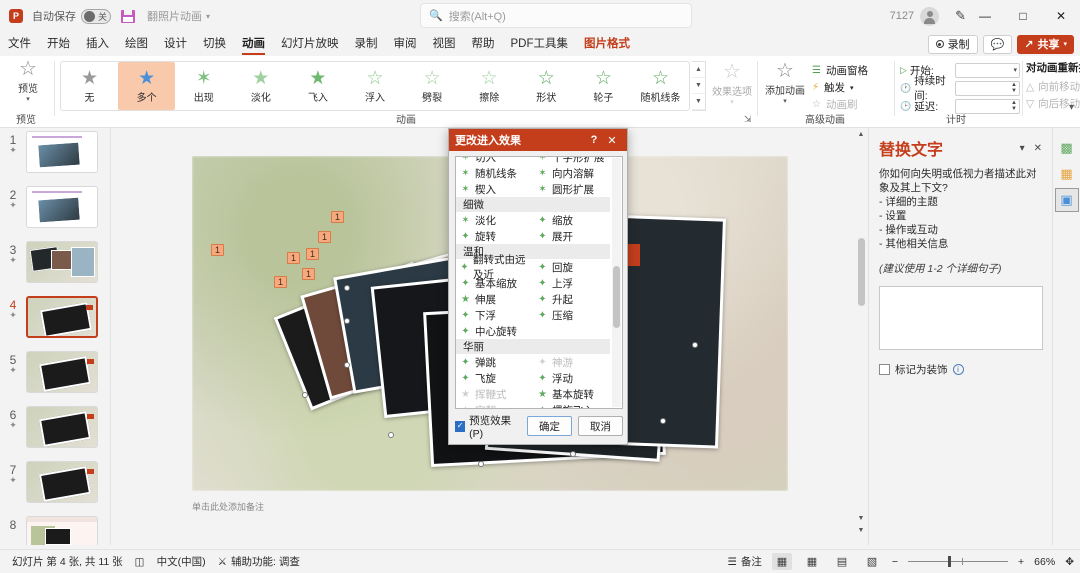 This screenshot has width=1080, height=573. Describe the element at coordinates (55, 530) in the screenshot. I see `list-item: 8` at that location.